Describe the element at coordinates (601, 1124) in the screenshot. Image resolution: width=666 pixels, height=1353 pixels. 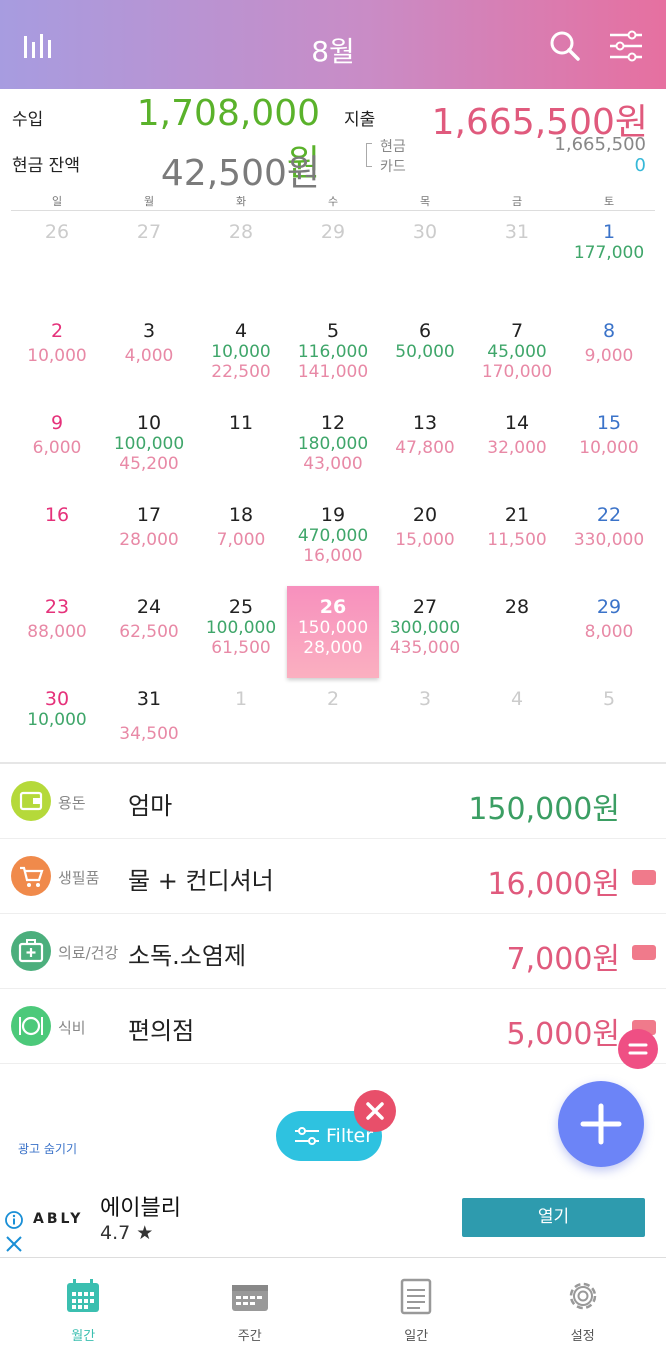
I see `add-transaction-button` at that location.